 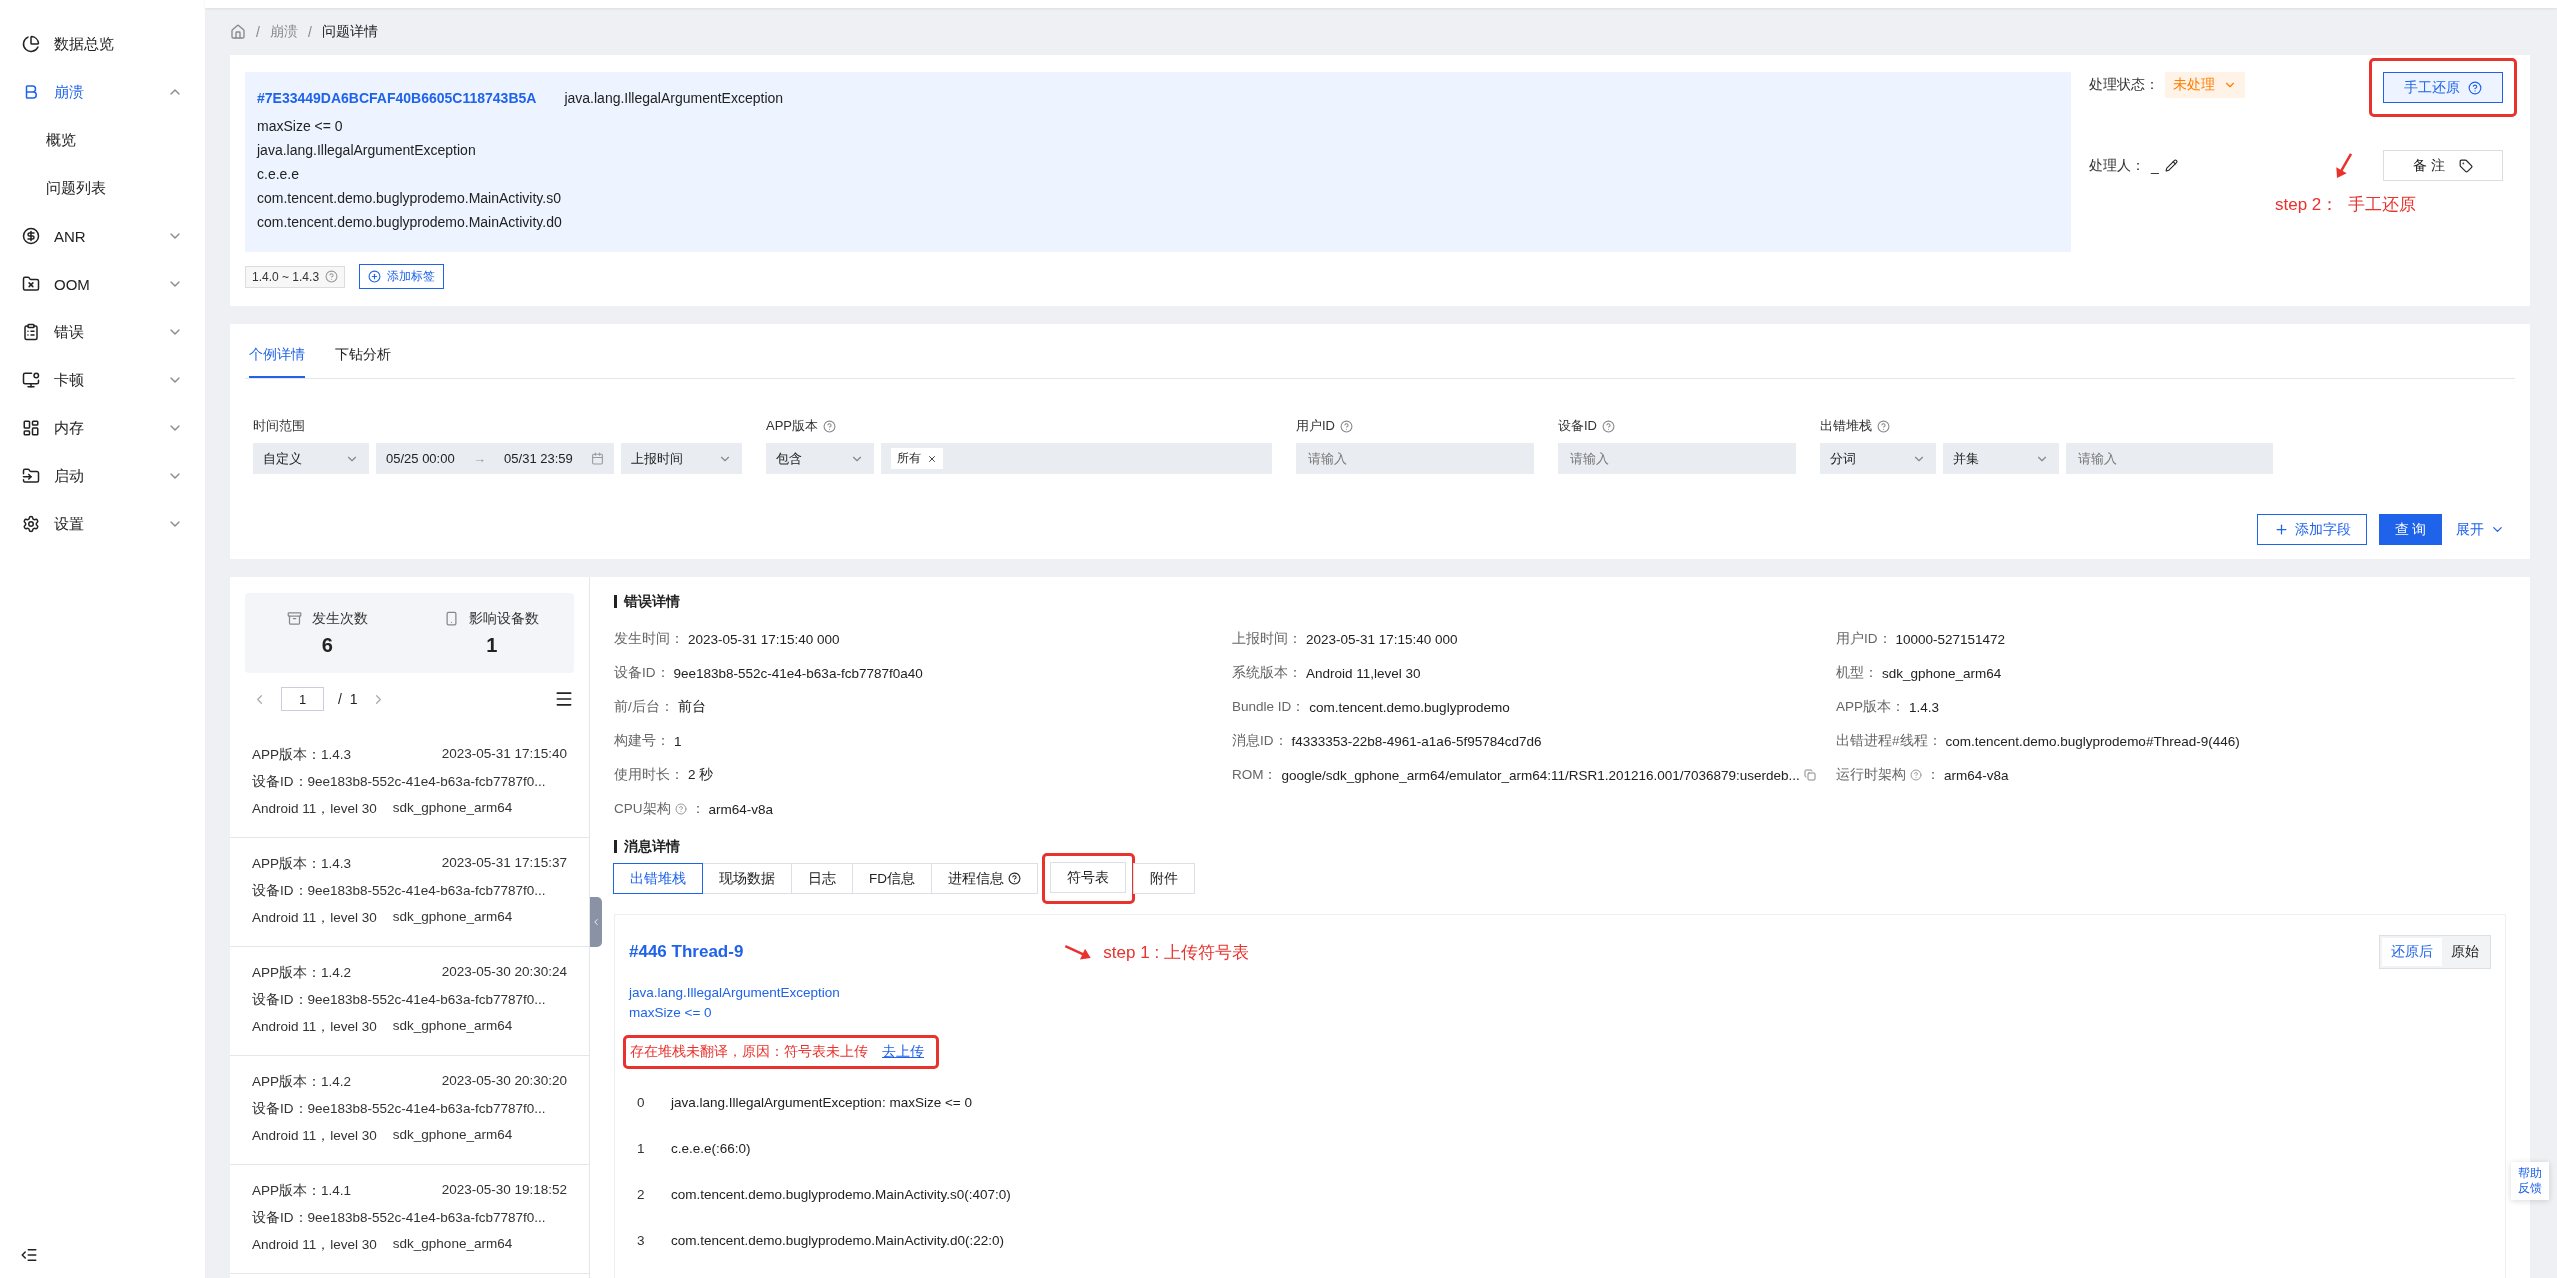 What do you see at coordinates (238, 31) in the screenshot?
I see `home-icon` at bounding box center [238, 31].